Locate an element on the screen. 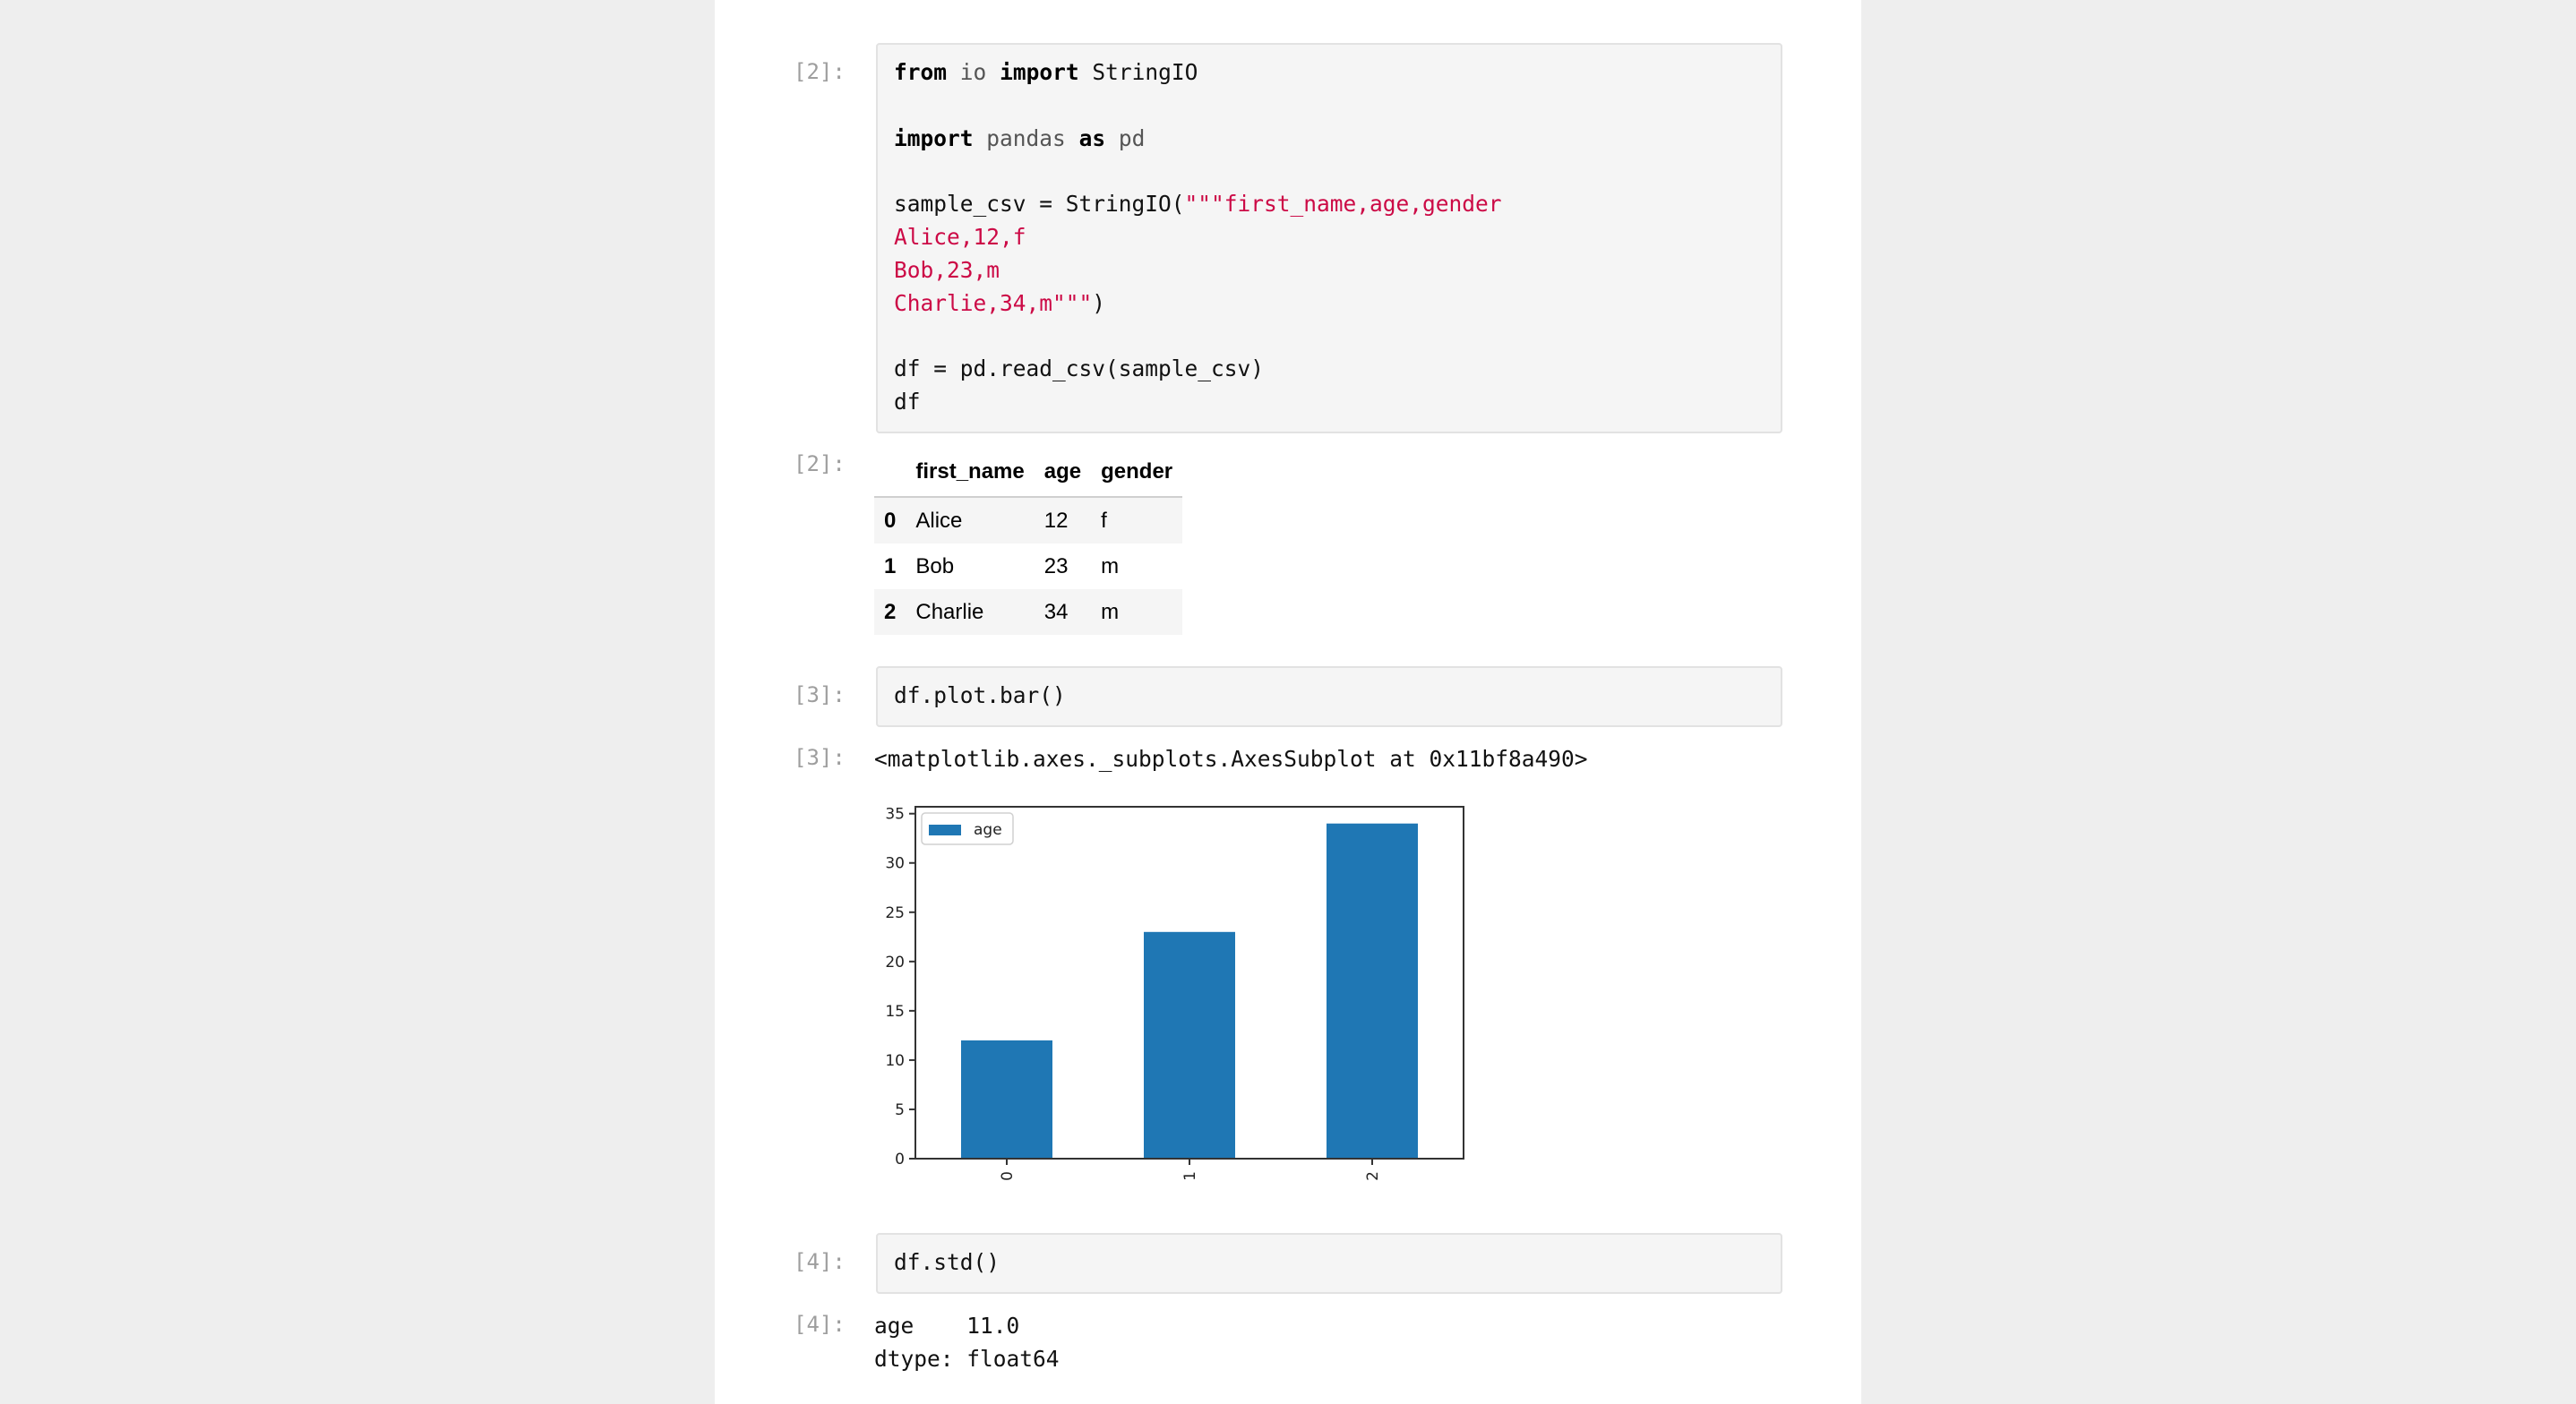  cell-4-code: df.std() is located at coordinates (947, 1262).